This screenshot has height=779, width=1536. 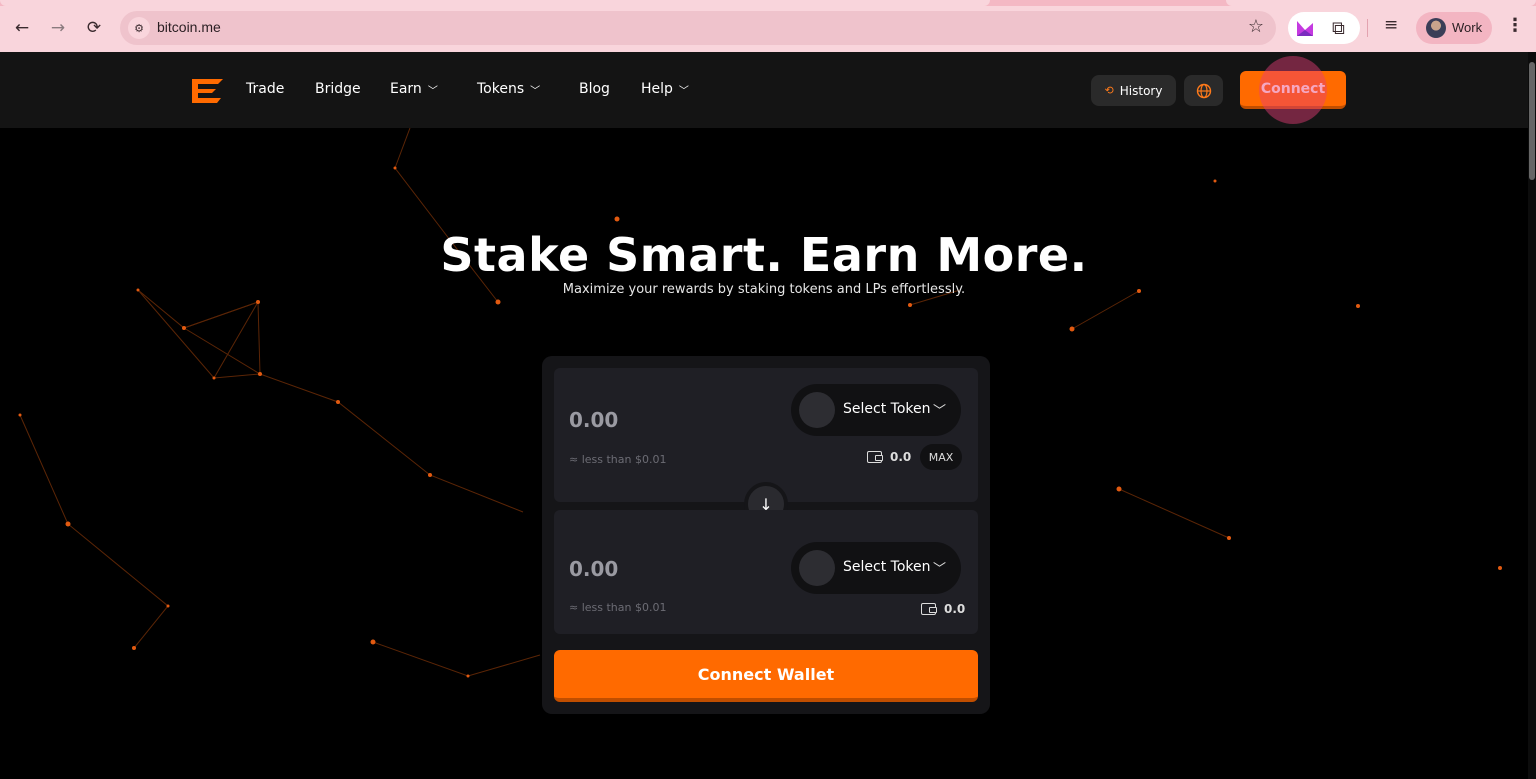 I want to click on max-label: MAX, so click(x=941, y=457).